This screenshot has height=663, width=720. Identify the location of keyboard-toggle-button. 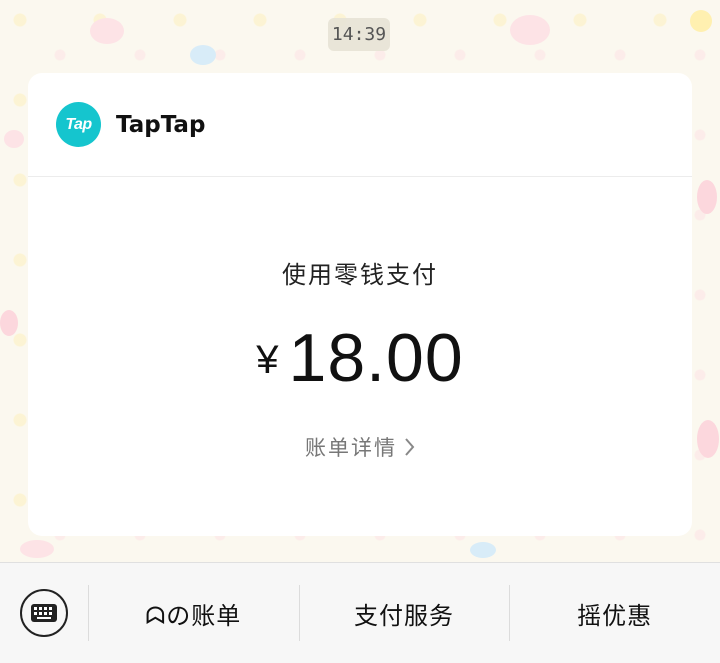
(44, 613).